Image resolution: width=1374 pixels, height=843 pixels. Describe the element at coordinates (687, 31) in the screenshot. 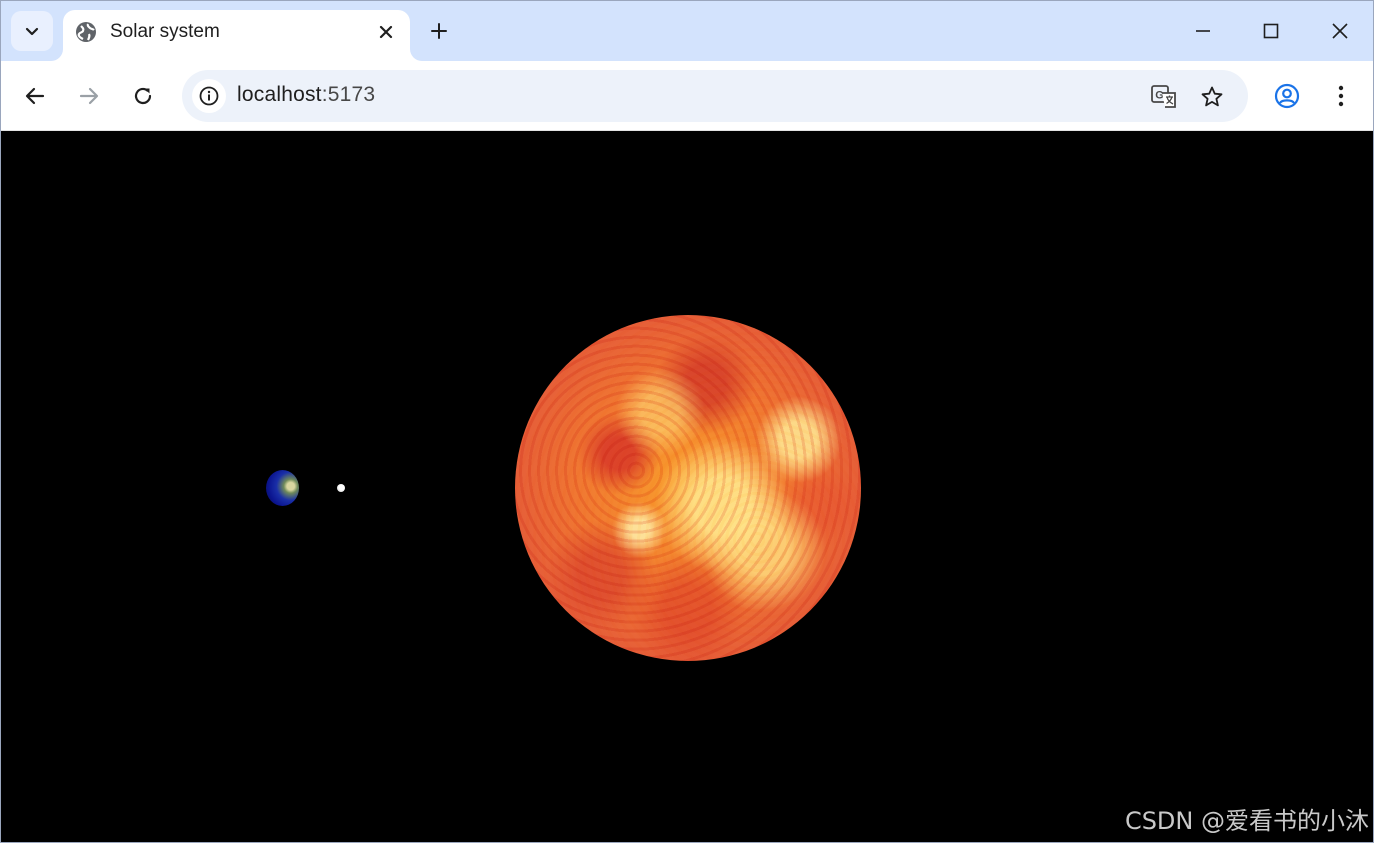

I see `tab-strip: Solar system` at that location.